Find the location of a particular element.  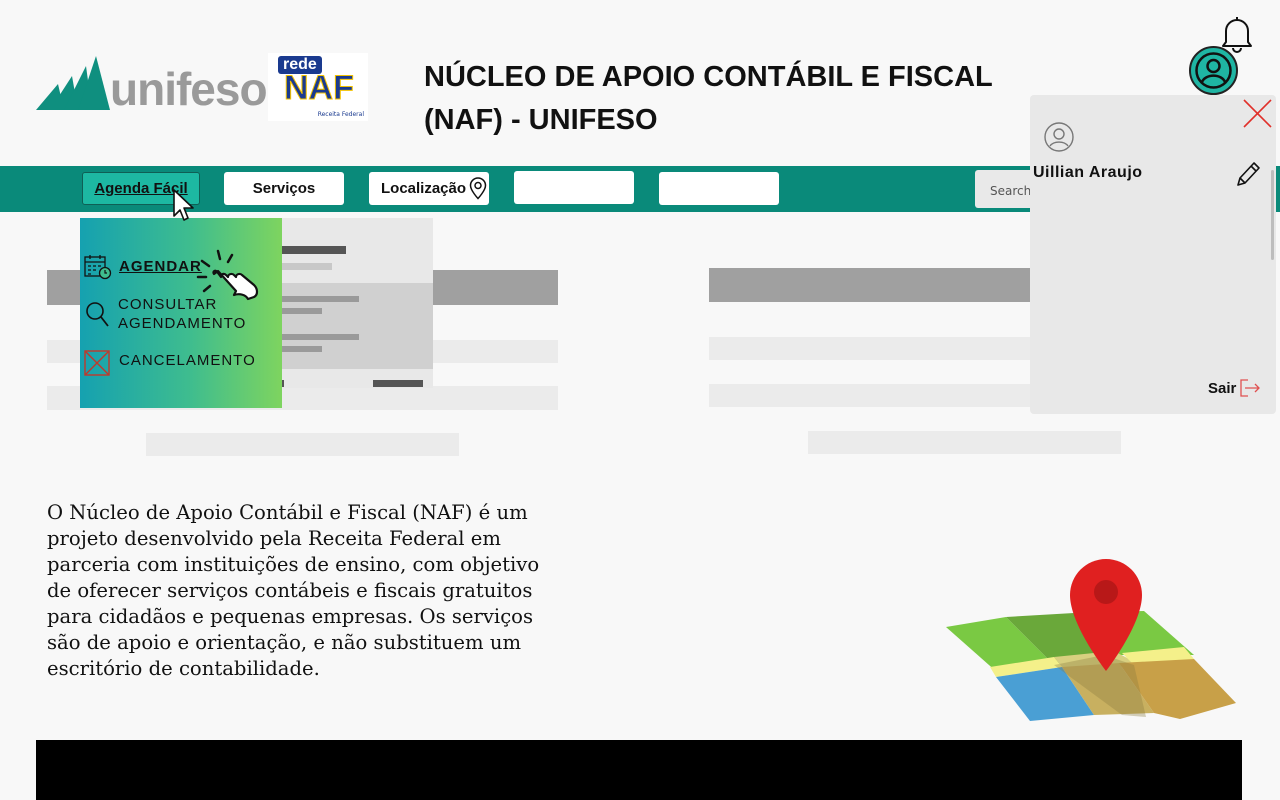

nav-localizacao-button: Localização is located at coordinates (429, 188).